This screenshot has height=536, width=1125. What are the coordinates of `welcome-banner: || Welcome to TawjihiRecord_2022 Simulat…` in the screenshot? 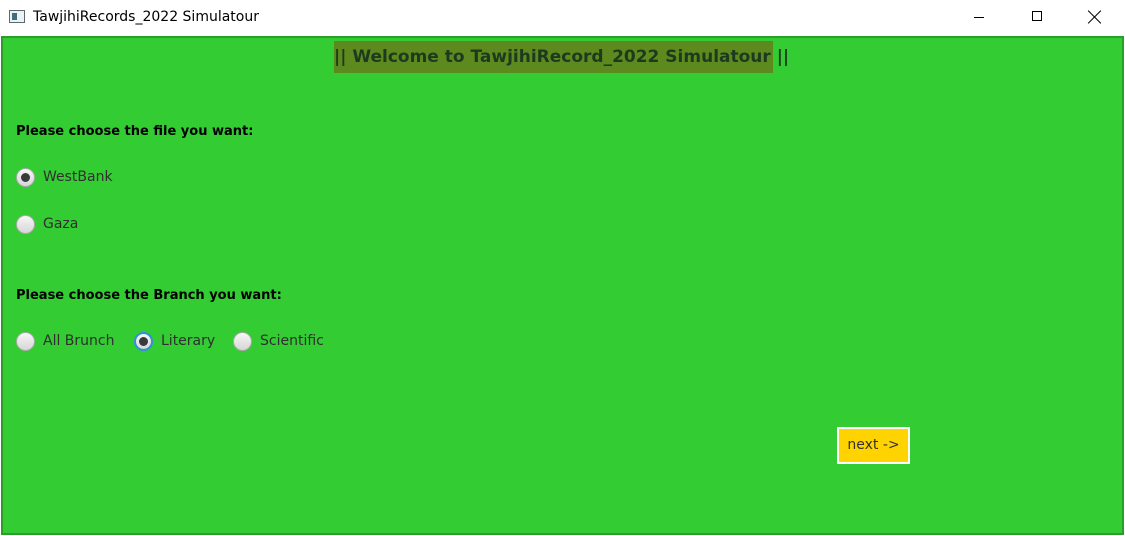 It's located at (561, 57).